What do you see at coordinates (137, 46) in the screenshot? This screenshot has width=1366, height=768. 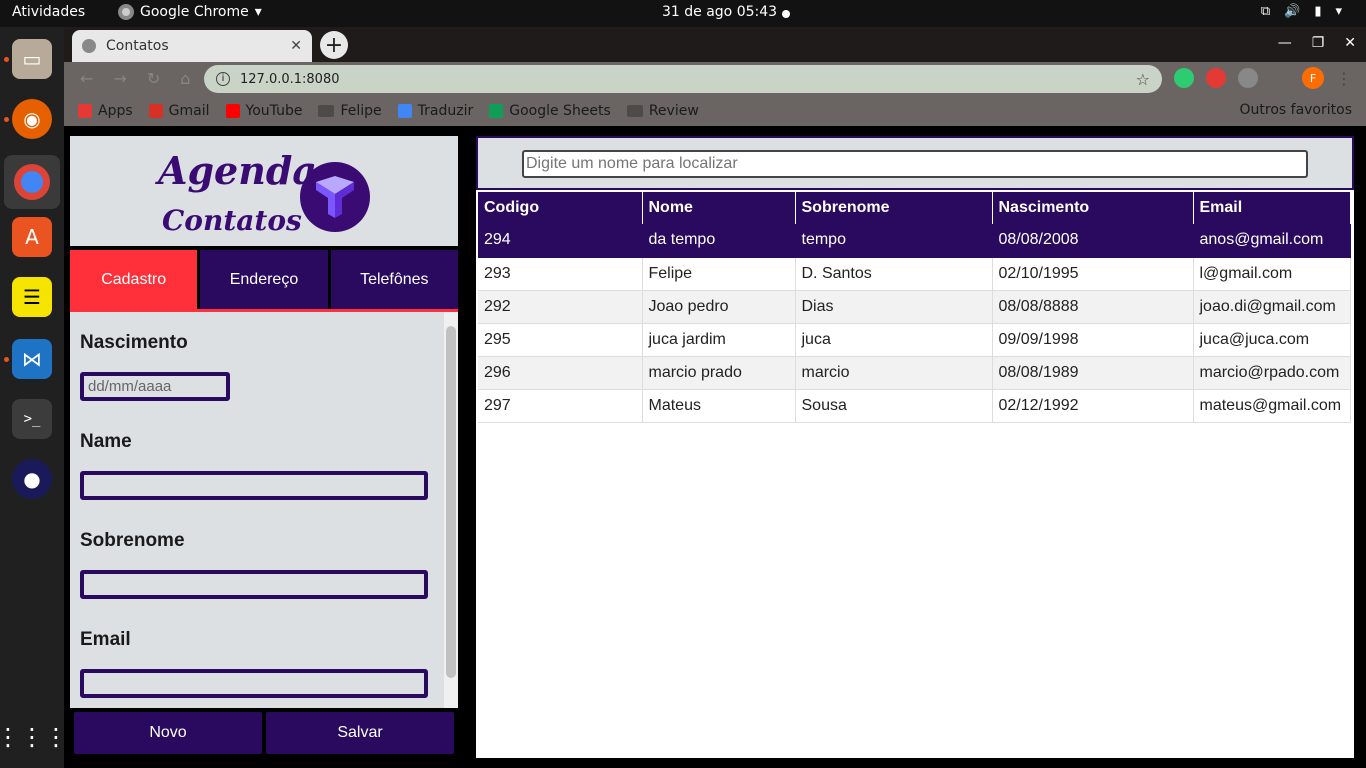 I see `tab-title: Contatos` at bounding box center [137, 46].